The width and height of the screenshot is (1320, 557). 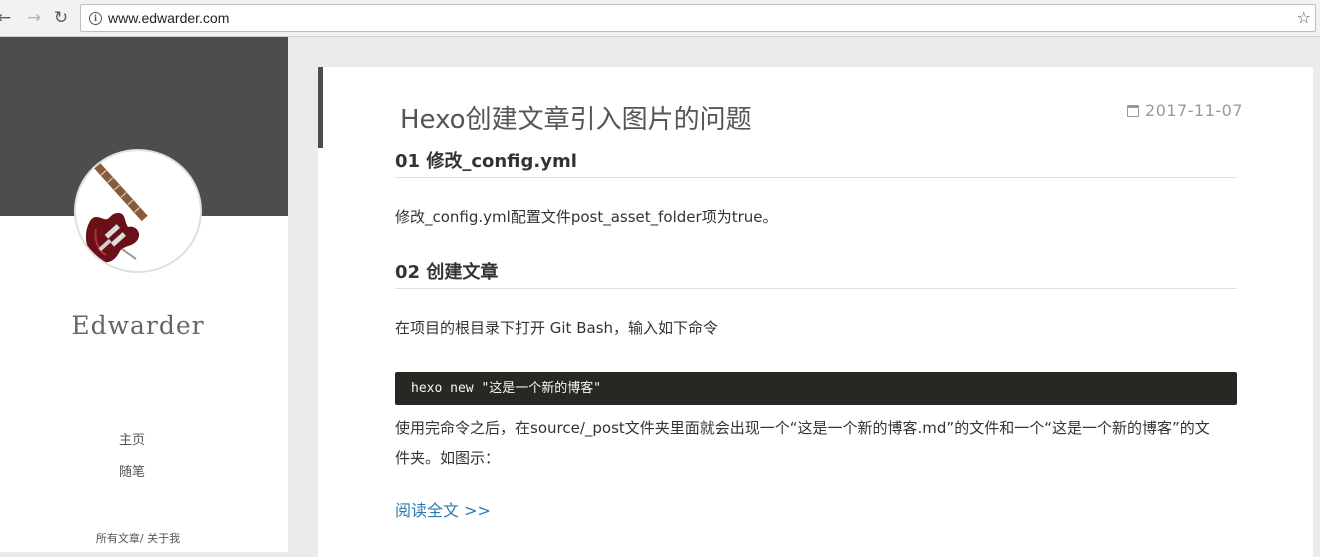 What do you see at coordinates (132, 438) in the screenshot?
I see `nav-home-link: 主页` at bounding box center [132, 438].